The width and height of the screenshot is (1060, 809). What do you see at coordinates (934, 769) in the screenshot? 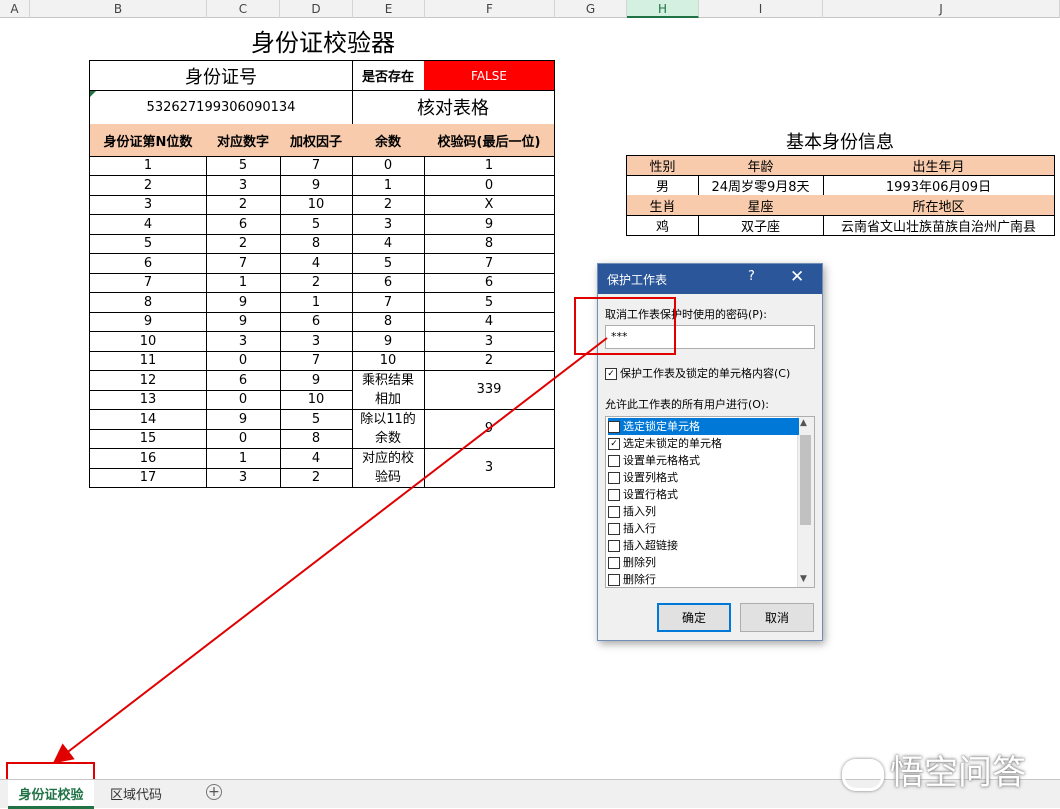
I see `watermark: 悟空问答` at bounding box center [934, 769].